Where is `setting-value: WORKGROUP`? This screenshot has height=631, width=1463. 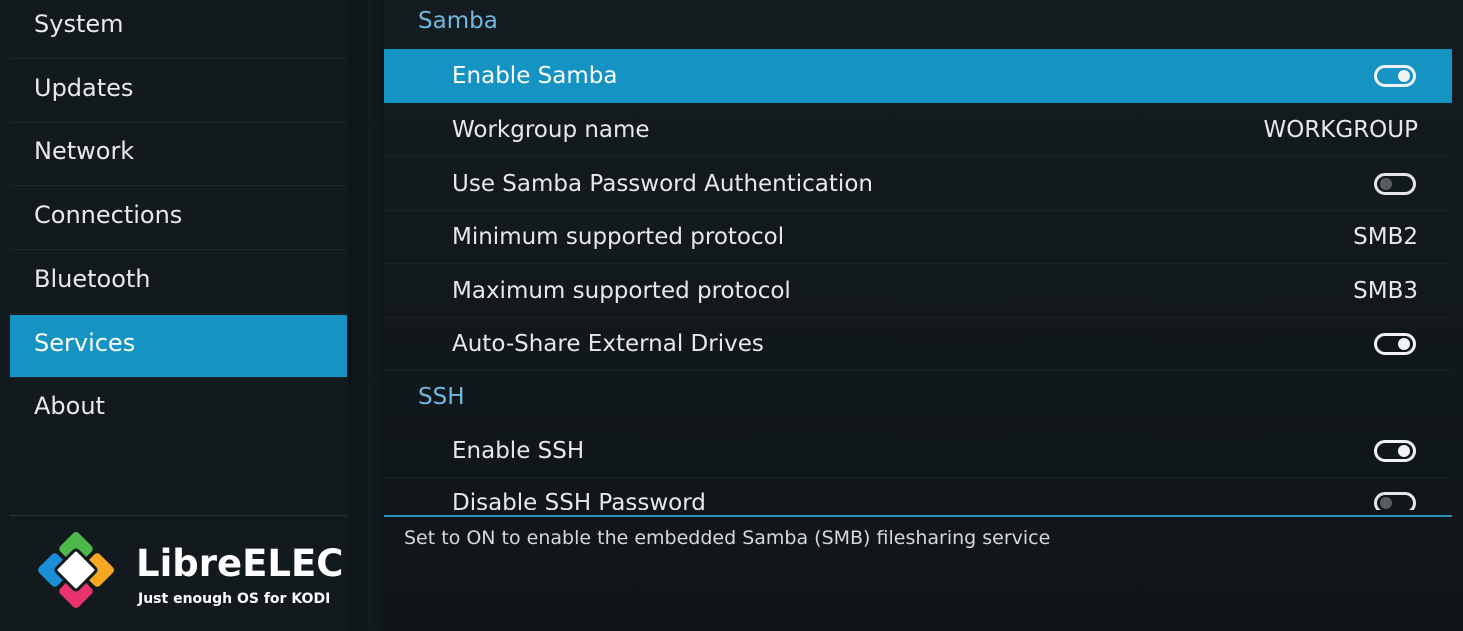
setting-value: WORKGROUP is located at coordinates (1340, 130).